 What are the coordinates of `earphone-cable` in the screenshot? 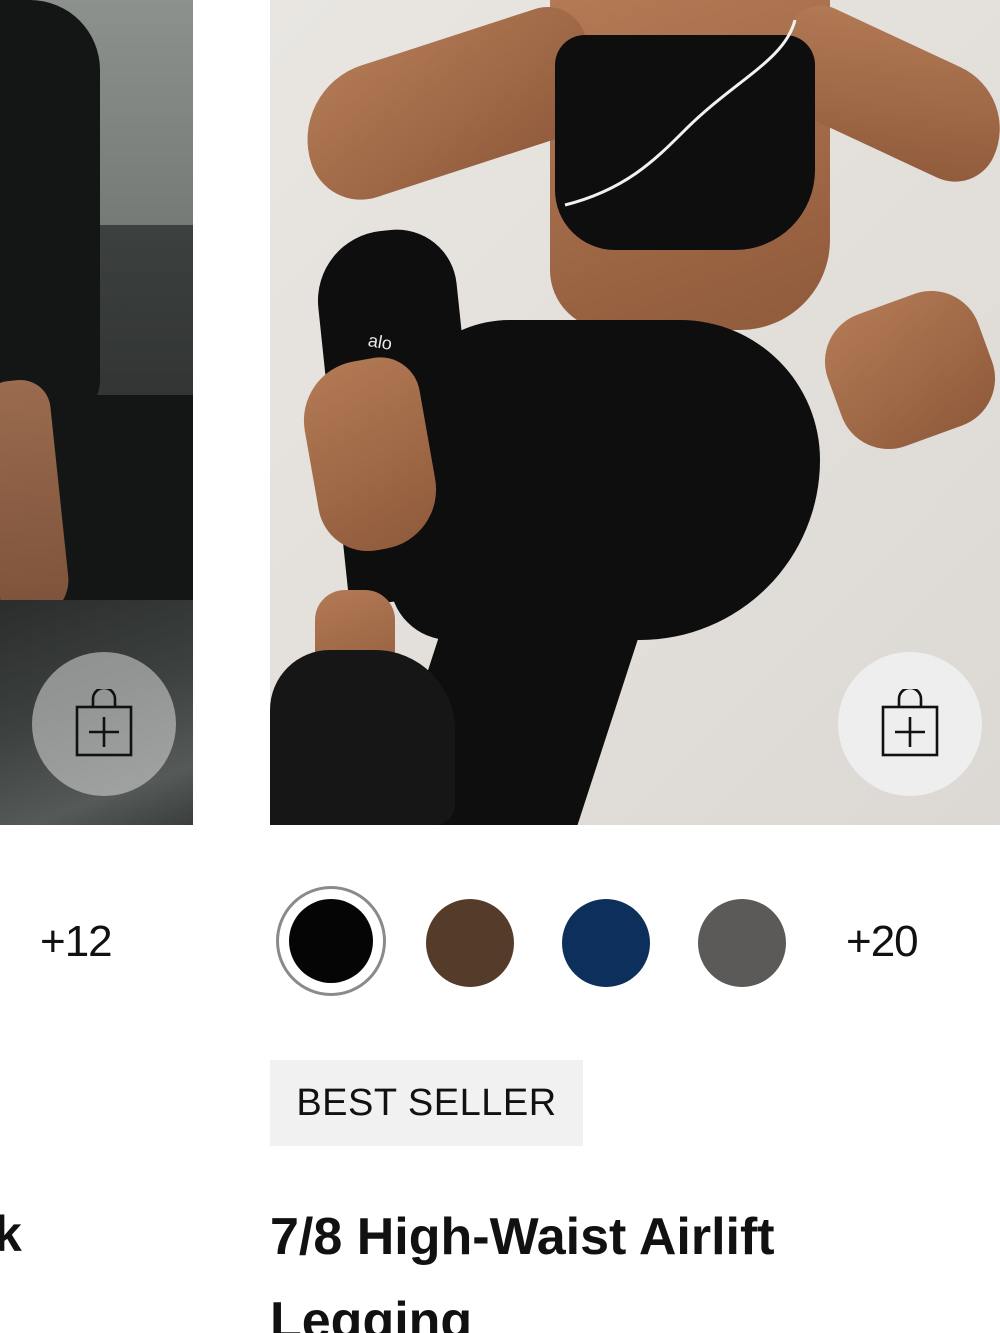 It's located at (680, 113).